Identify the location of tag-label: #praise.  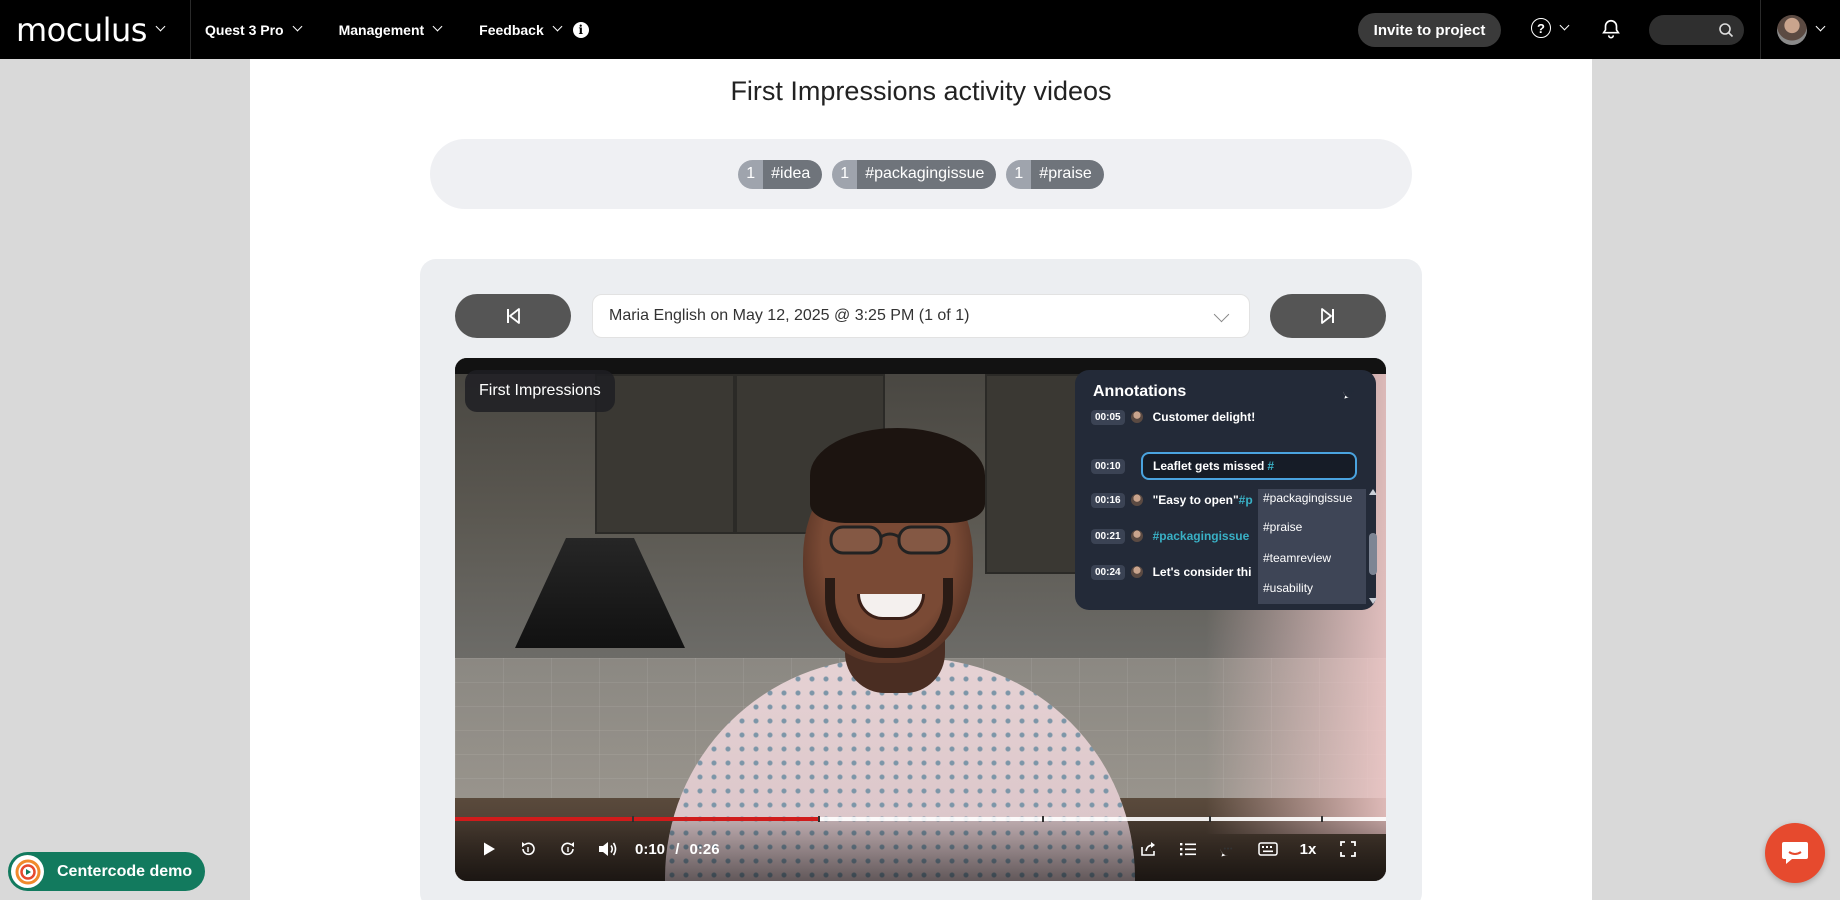
(1067, 174).